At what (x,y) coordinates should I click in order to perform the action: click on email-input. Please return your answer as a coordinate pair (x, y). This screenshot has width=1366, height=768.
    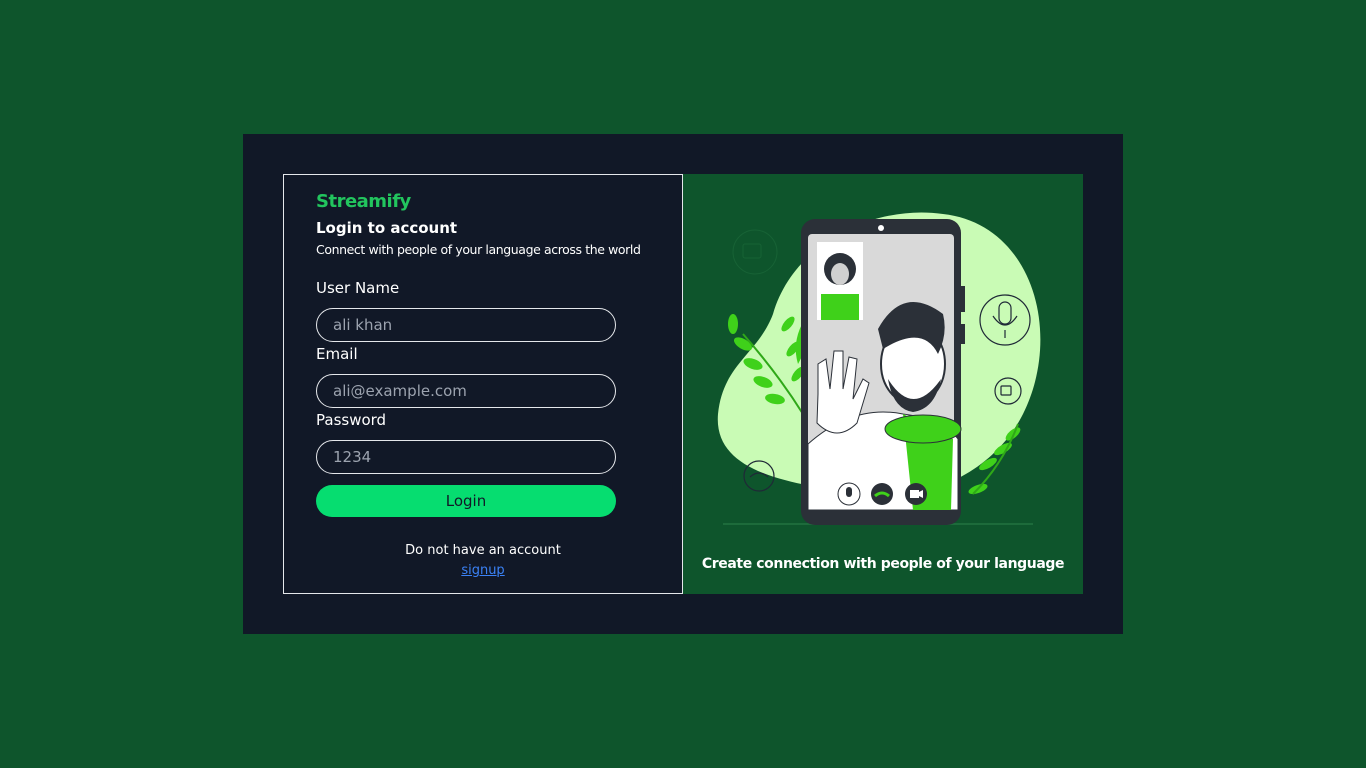
    Looking at the image, I should click on (466, 391).